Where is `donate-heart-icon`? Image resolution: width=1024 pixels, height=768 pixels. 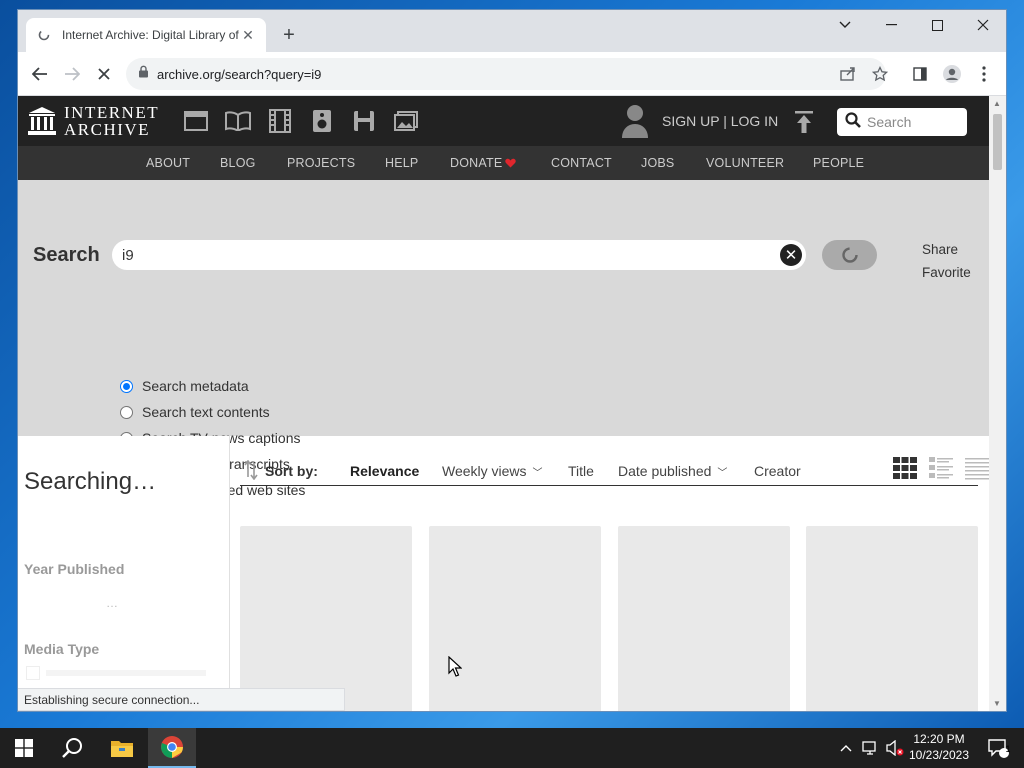 donate-heart-icon is located at coordinates (510, 164).